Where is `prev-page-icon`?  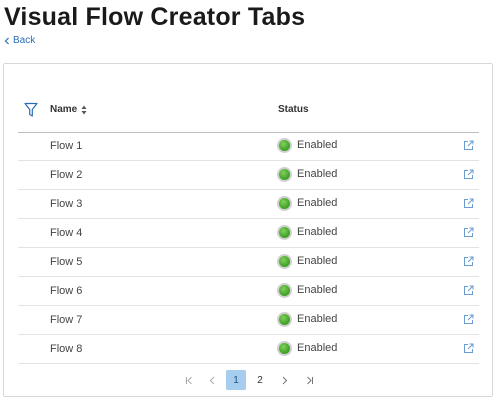
prev-page-icon is located at coordinates (211, 380).